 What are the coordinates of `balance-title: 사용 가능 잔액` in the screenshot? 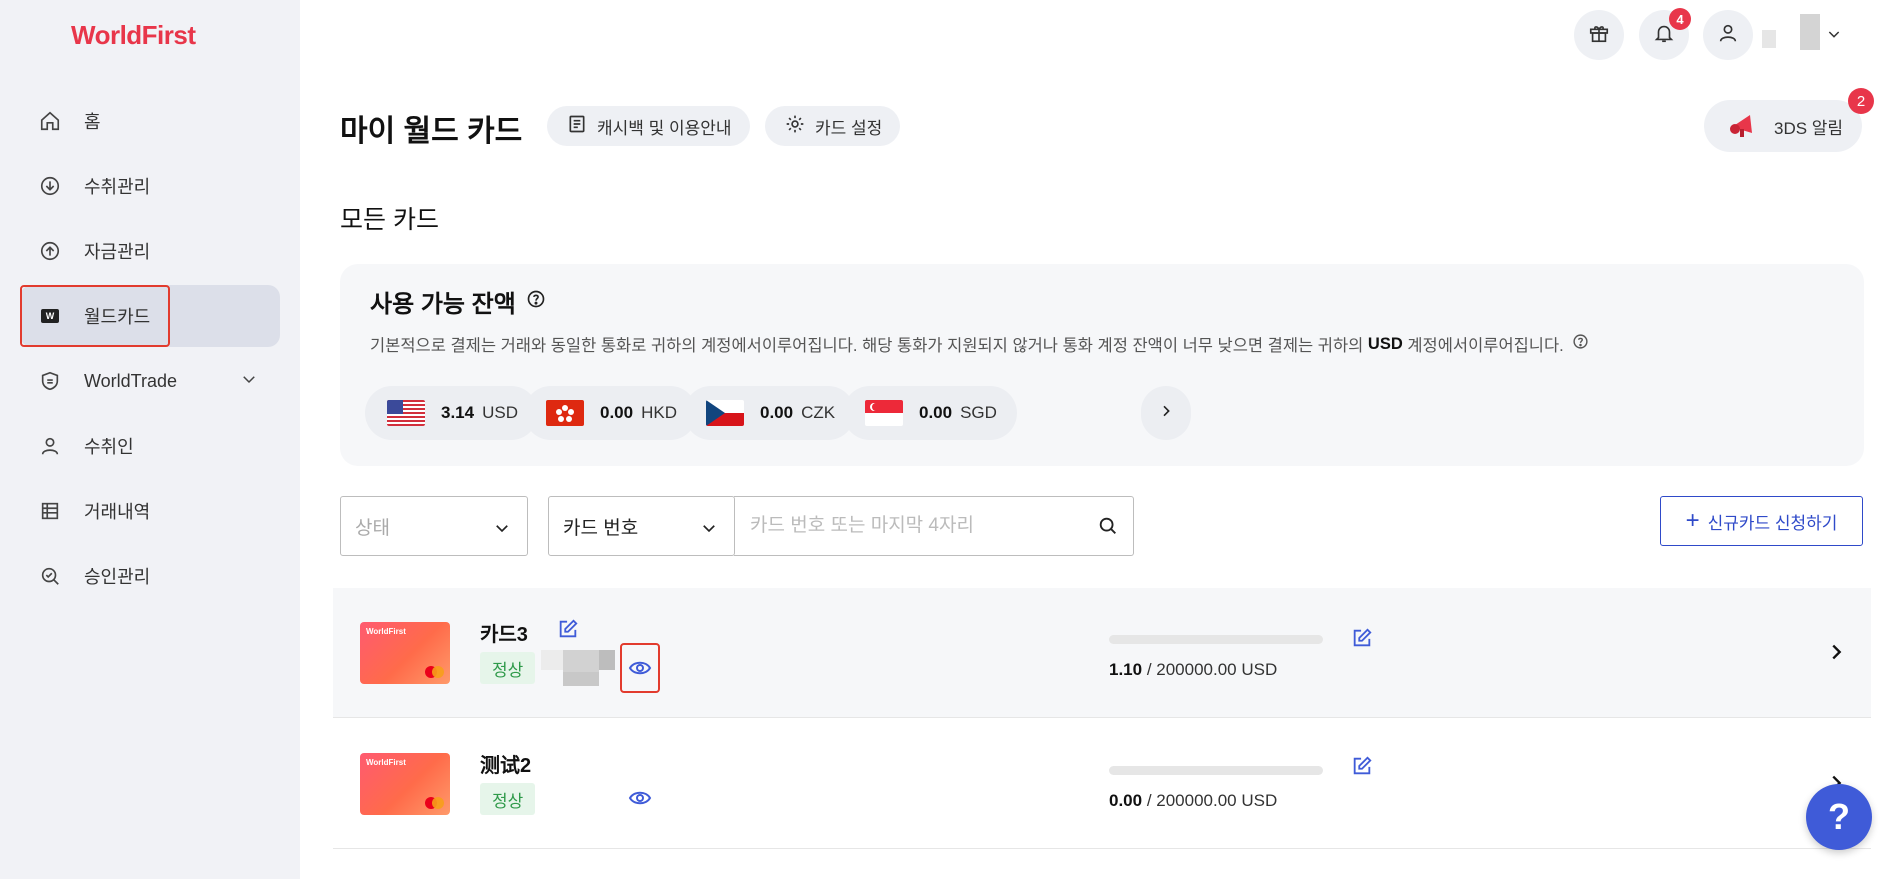 It's located at (458, 301).